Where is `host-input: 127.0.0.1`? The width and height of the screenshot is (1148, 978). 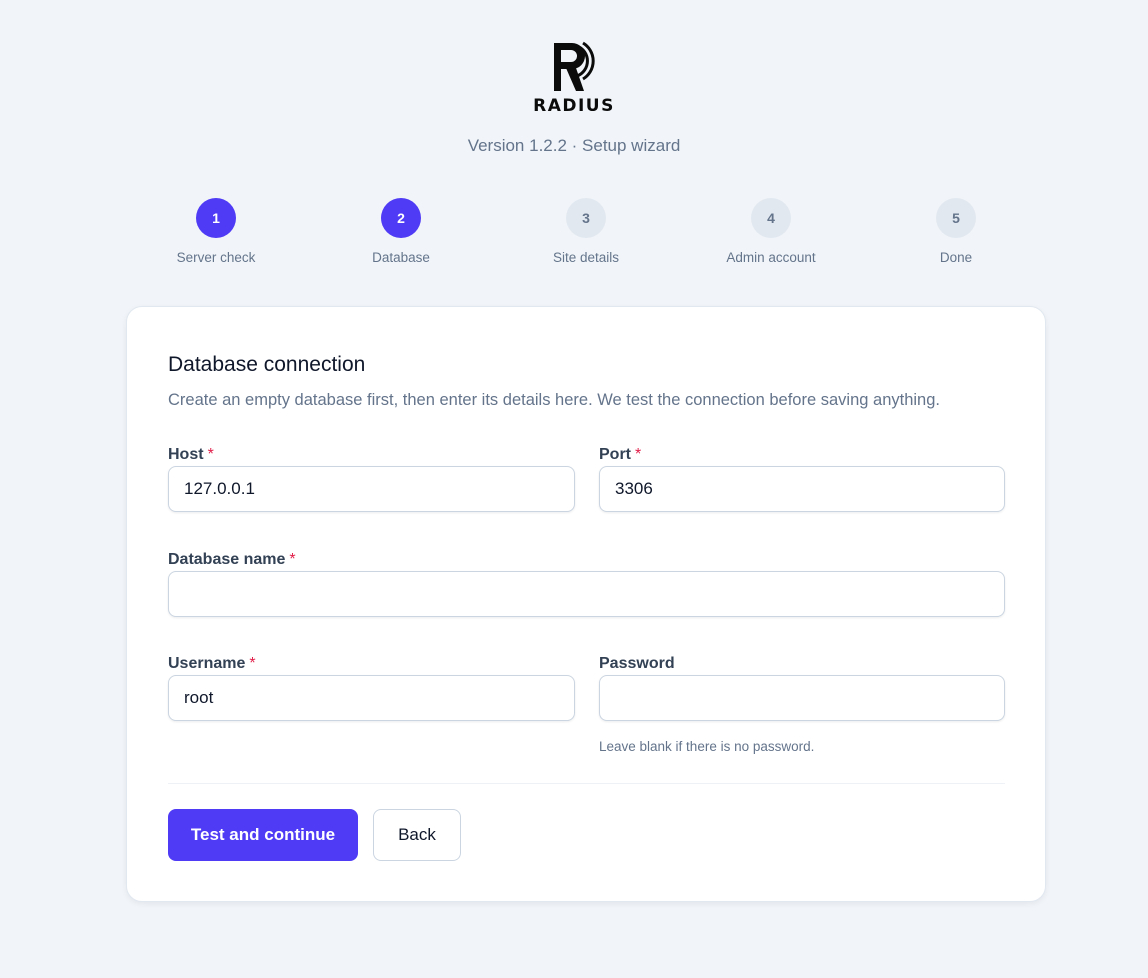 host-input: 127.0.0.1 is located at coordinates (371, 489).